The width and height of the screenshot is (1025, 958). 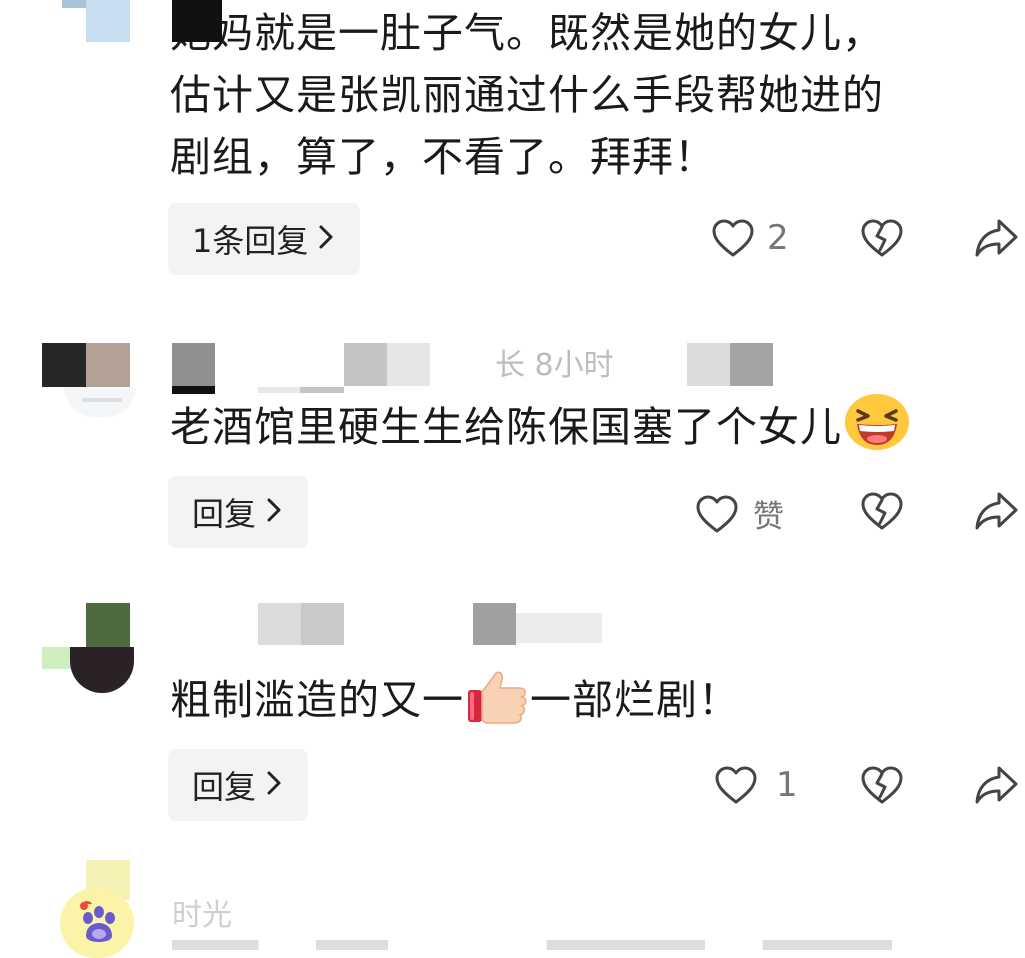 I want to click on thumbs-up-icon, so click(x=497, y=695).